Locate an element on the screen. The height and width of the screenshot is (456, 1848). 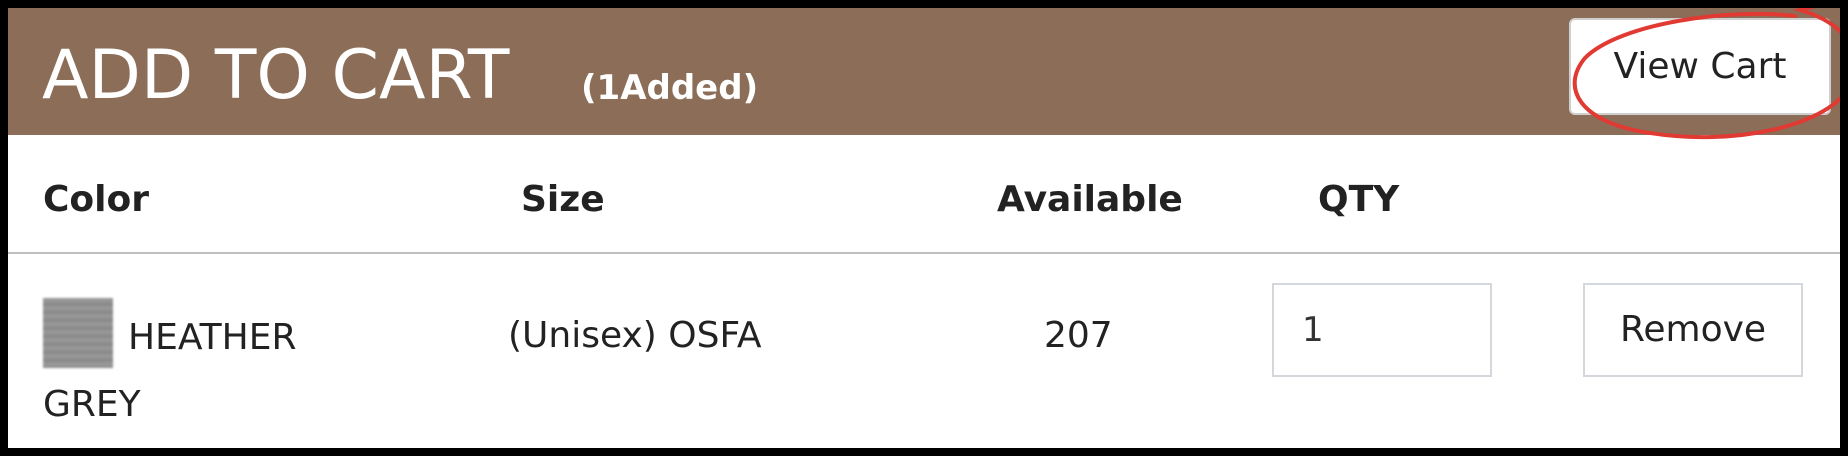
header-title: ADD TO CART is located at coordinates (276, 75).